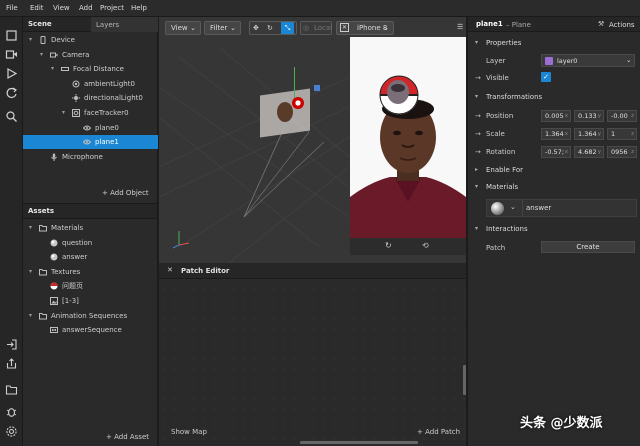 The width and height of the screenshot is (640, 446). I want to click on actions-icon: ⚒, so click(601, 24).